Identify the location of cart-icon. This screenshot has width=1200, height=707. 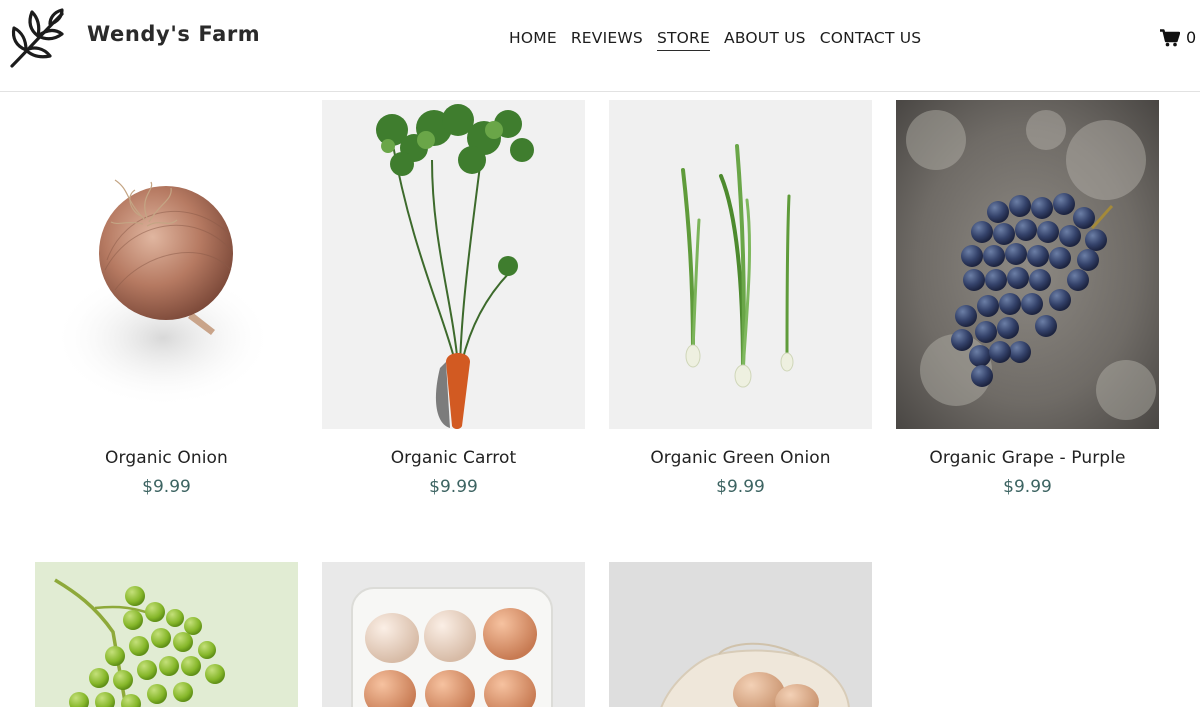
(1170, 37).